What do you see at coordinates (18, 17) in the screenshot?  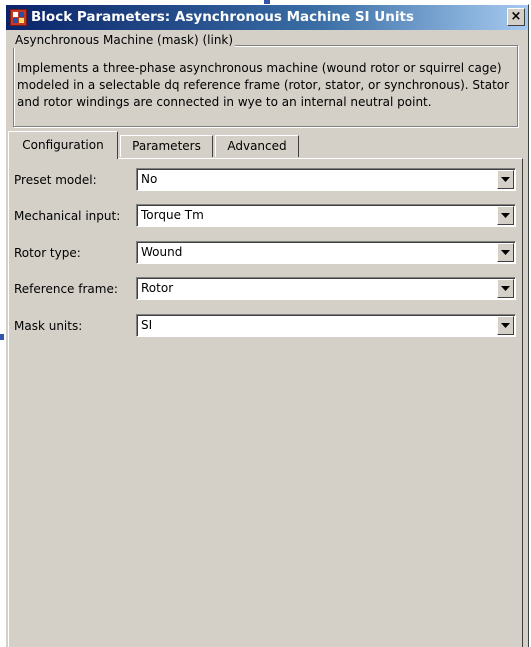 I see `simulink-block-icon` at bounding box center [18, 17].